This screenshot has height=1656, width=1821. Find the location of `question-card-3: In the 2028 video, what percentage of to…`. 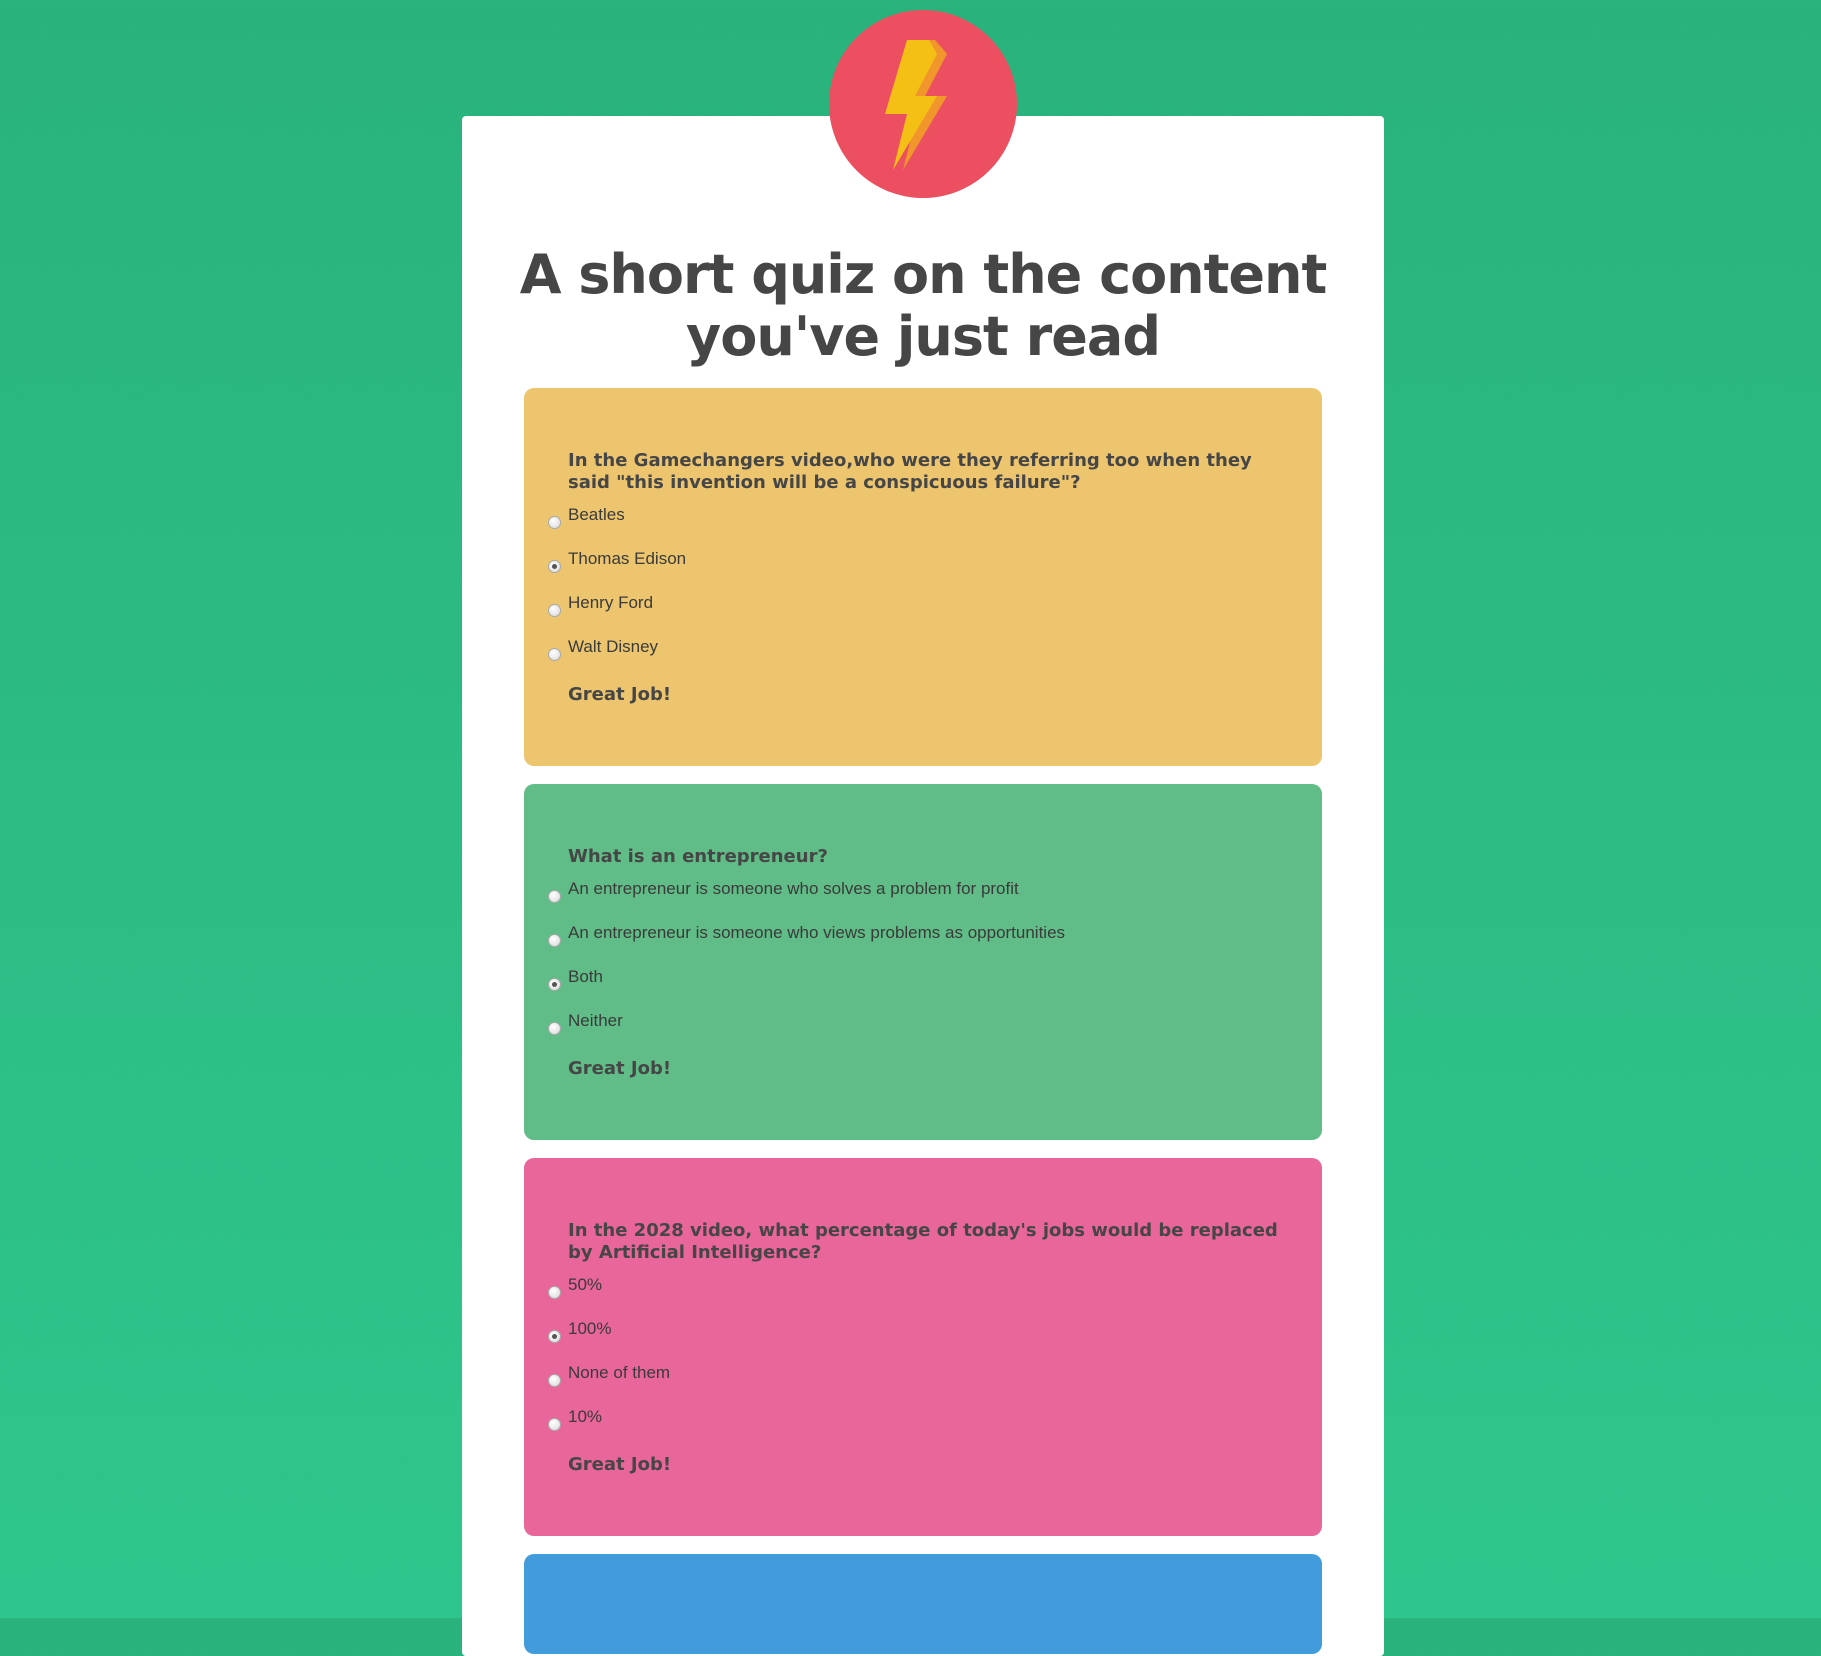

question-card-3: In the 2028 video, what percentage of to… is located at coordinates (923, 1347).